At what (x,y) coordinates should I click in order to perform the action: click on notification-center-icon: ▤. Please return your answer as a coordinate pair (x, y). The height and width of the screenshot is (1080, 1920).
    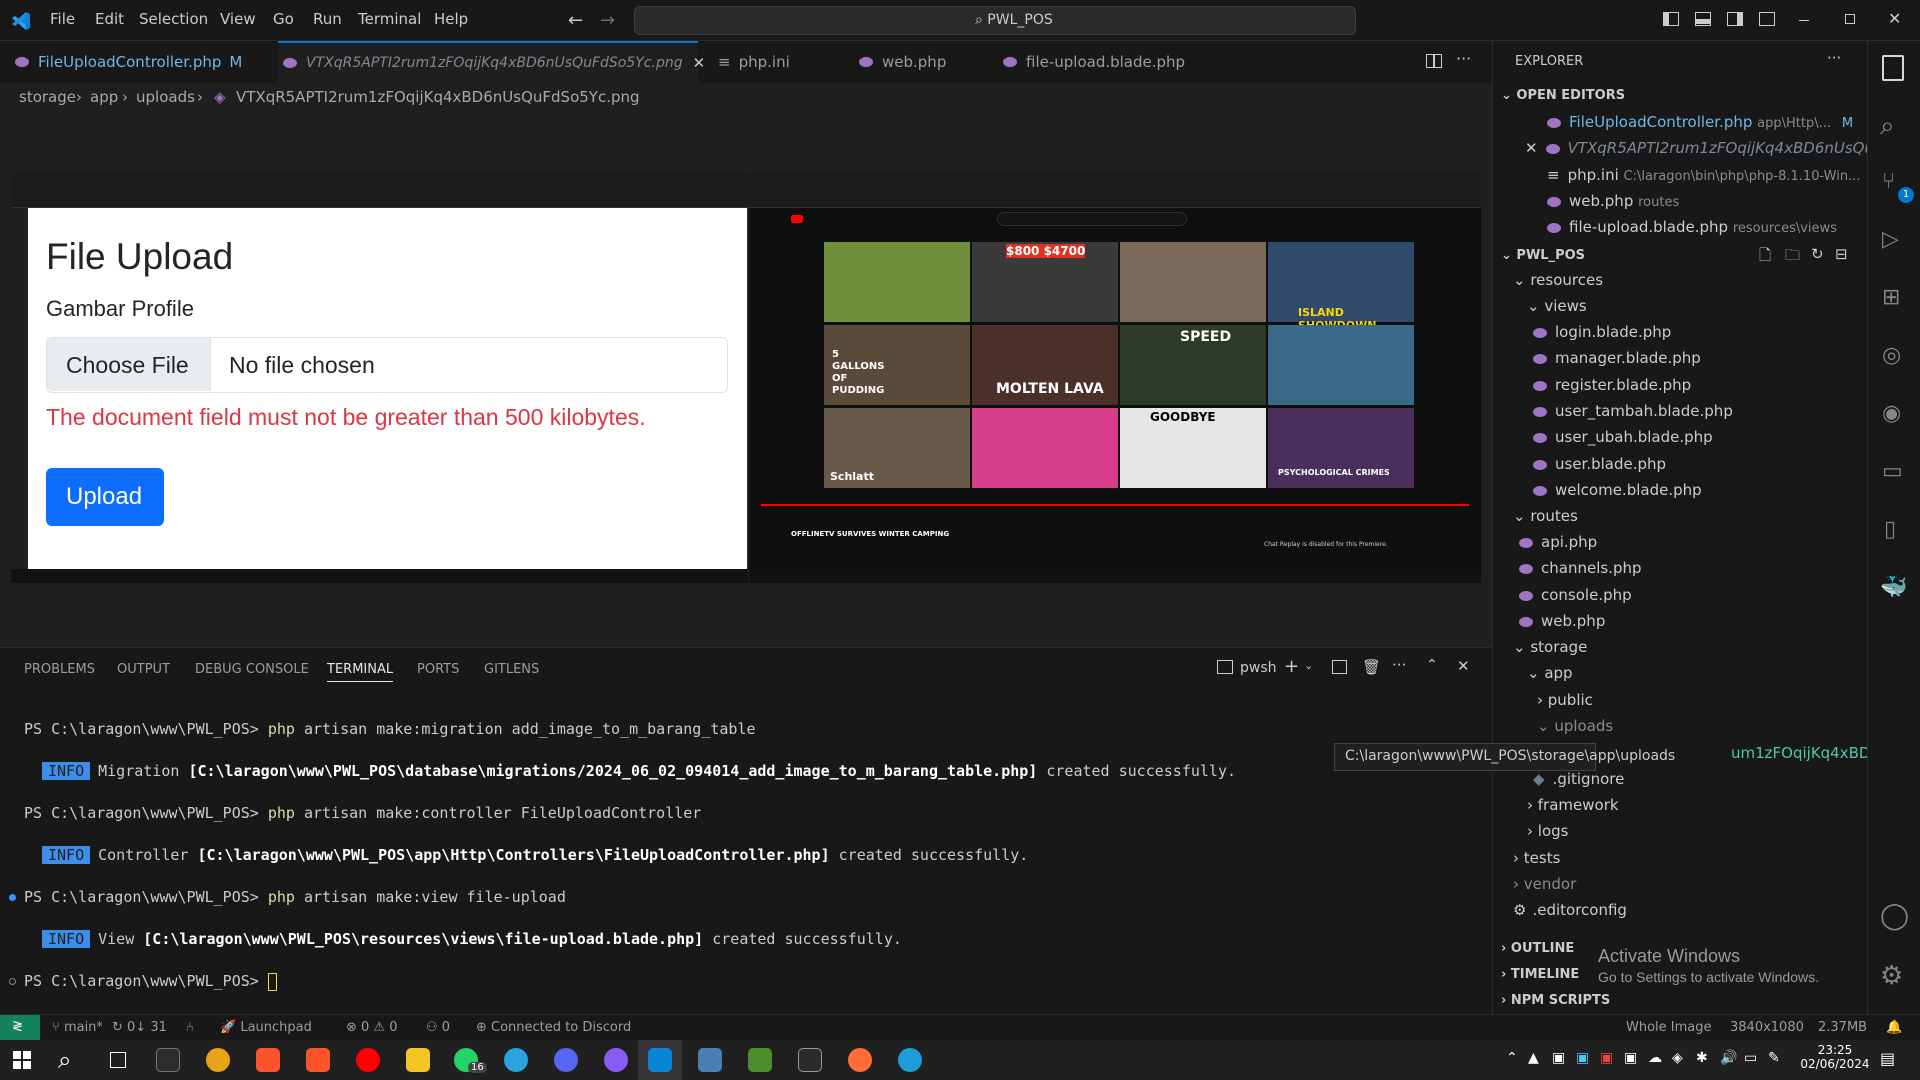
    Looking at the image, I should click on (1887, 1058).